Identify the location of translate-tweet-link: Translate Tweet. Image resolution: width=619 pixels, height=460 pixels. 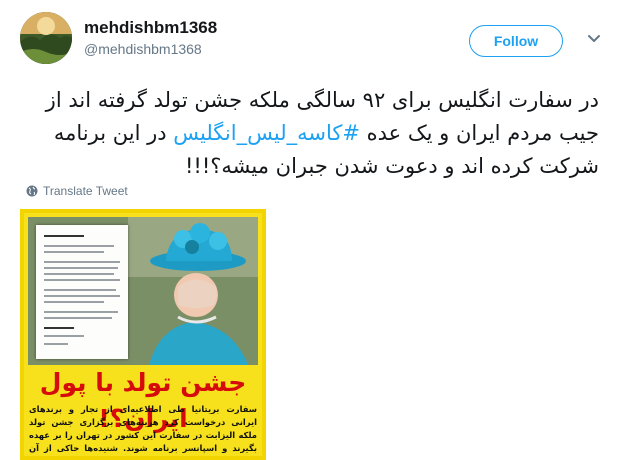
(77, 191).